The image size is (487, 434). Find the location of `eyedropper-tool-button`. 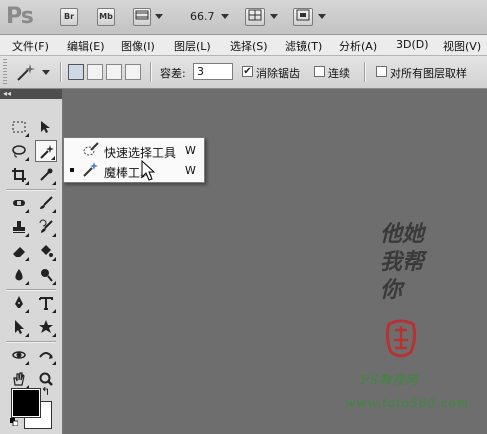

eyedropper-tool-button is located at coordinates (46, 175).